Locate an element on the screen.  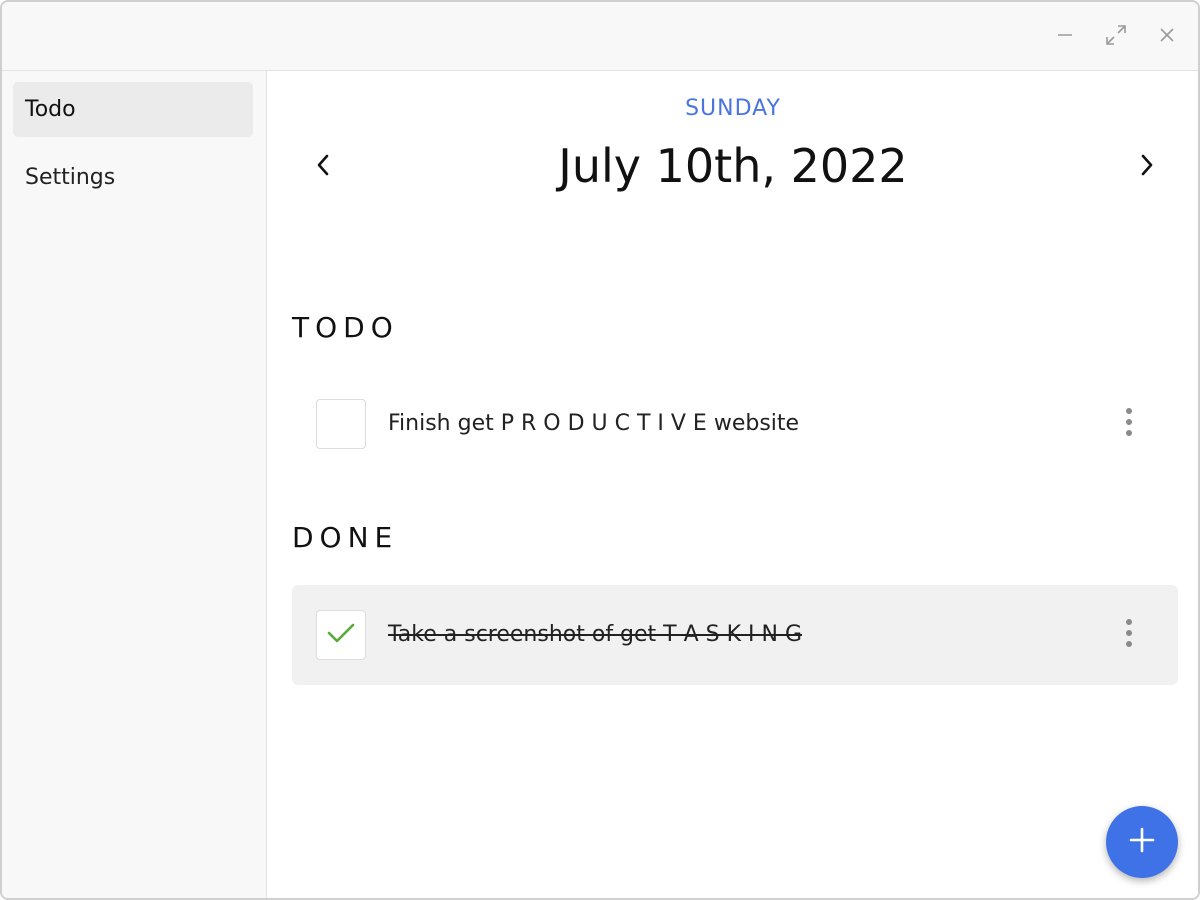
chevron-right-icon is located at coordinates (1147, 167).